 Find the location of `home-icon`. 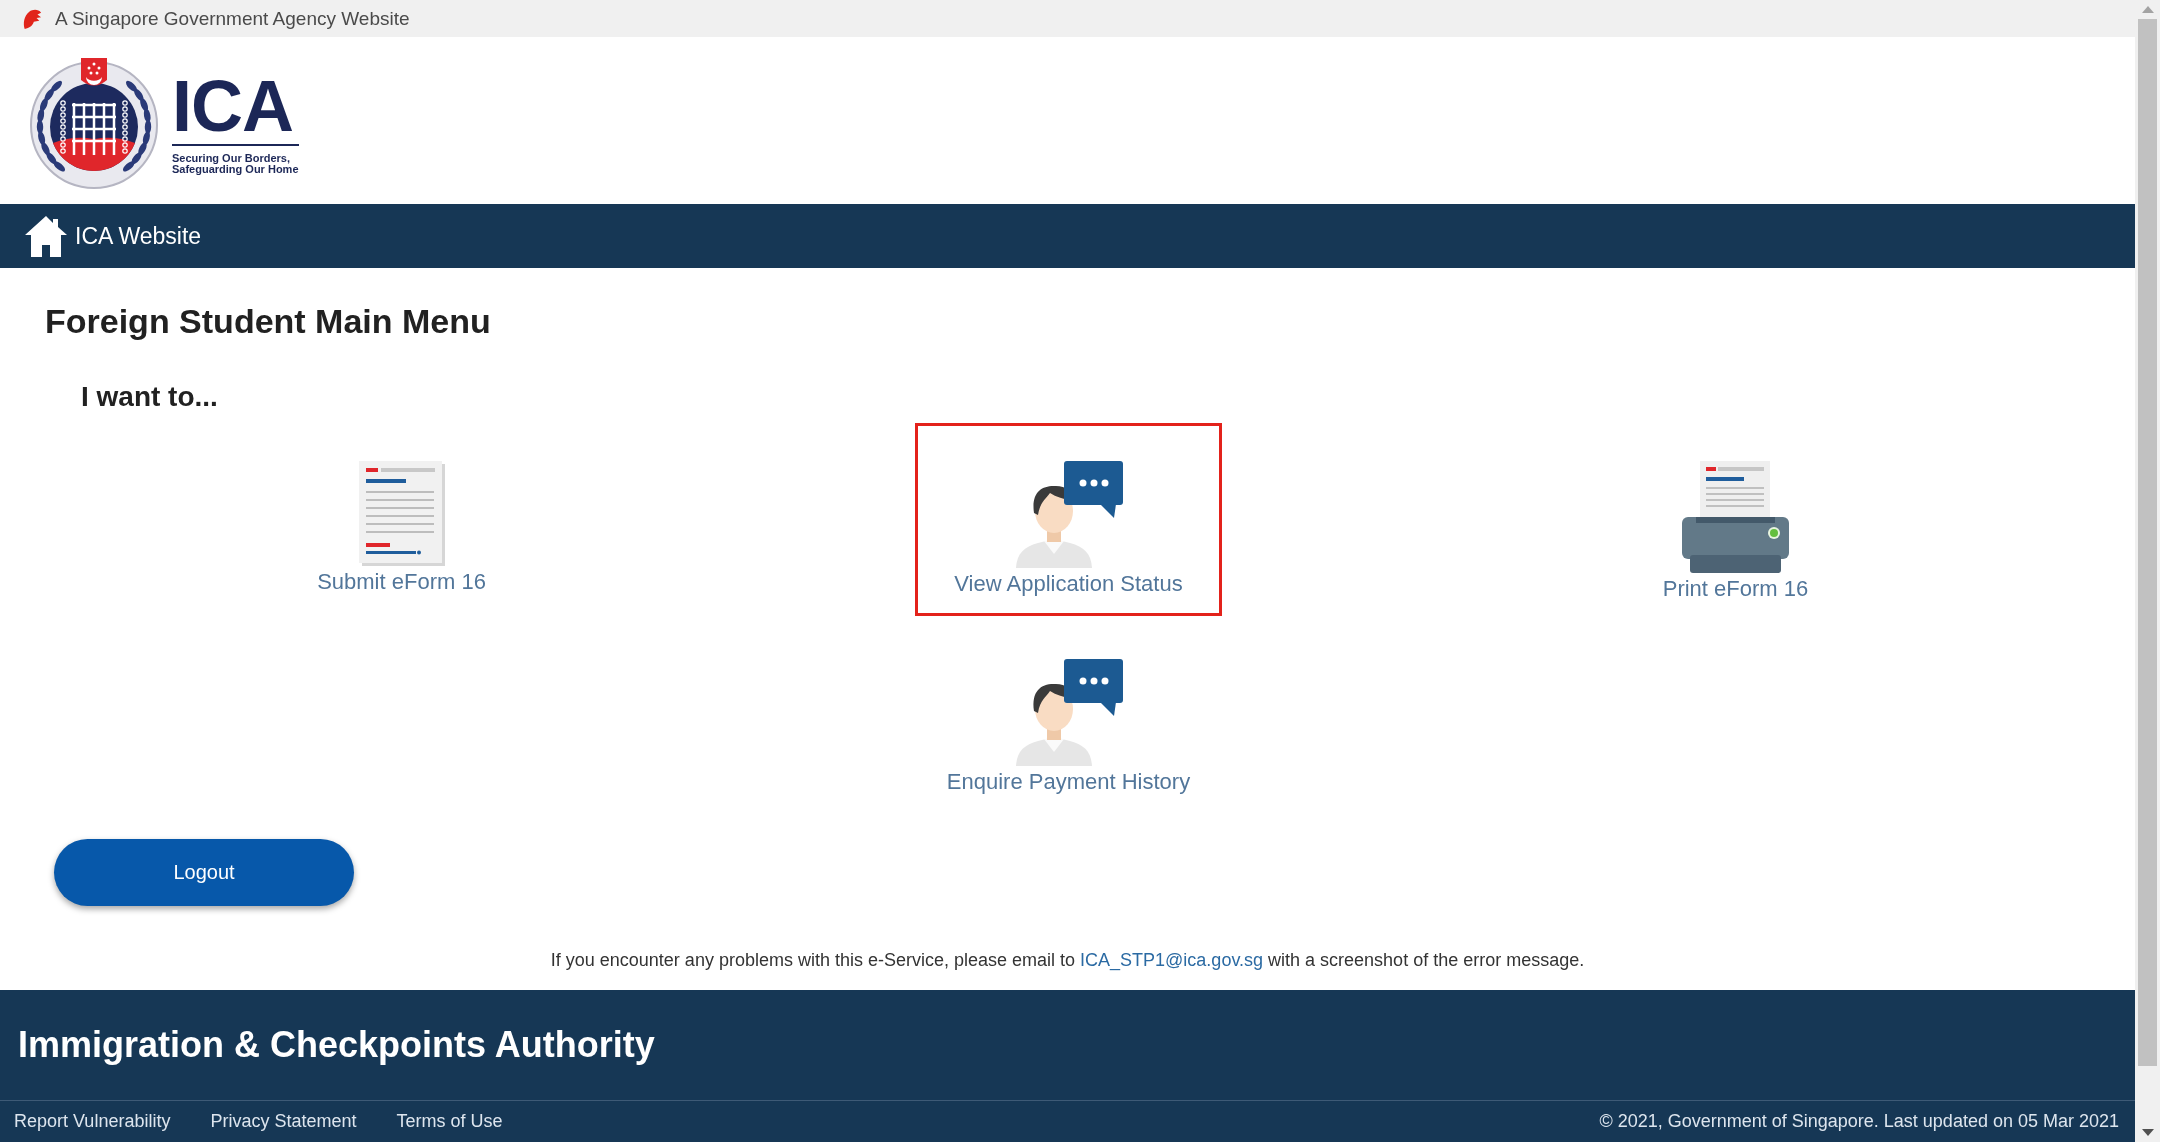

home-icon is located at coordinates (46, 236).